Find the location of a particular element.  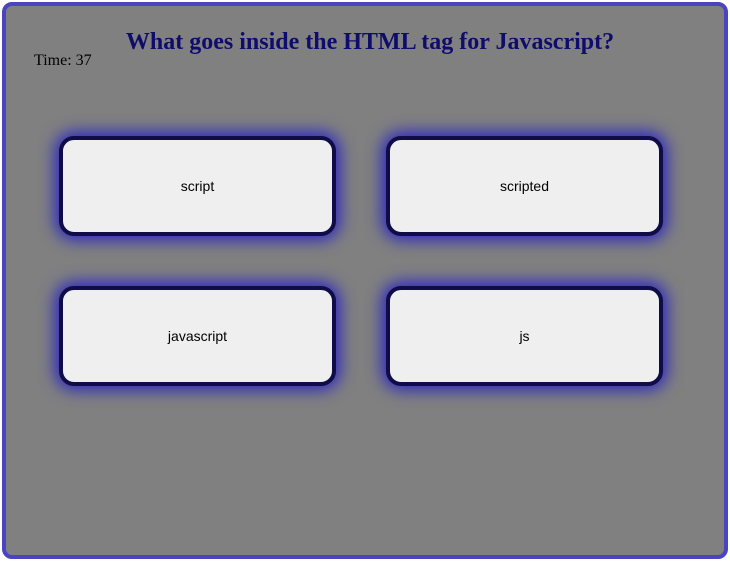

timer-value: 37 is located at coordinates (83, 60).